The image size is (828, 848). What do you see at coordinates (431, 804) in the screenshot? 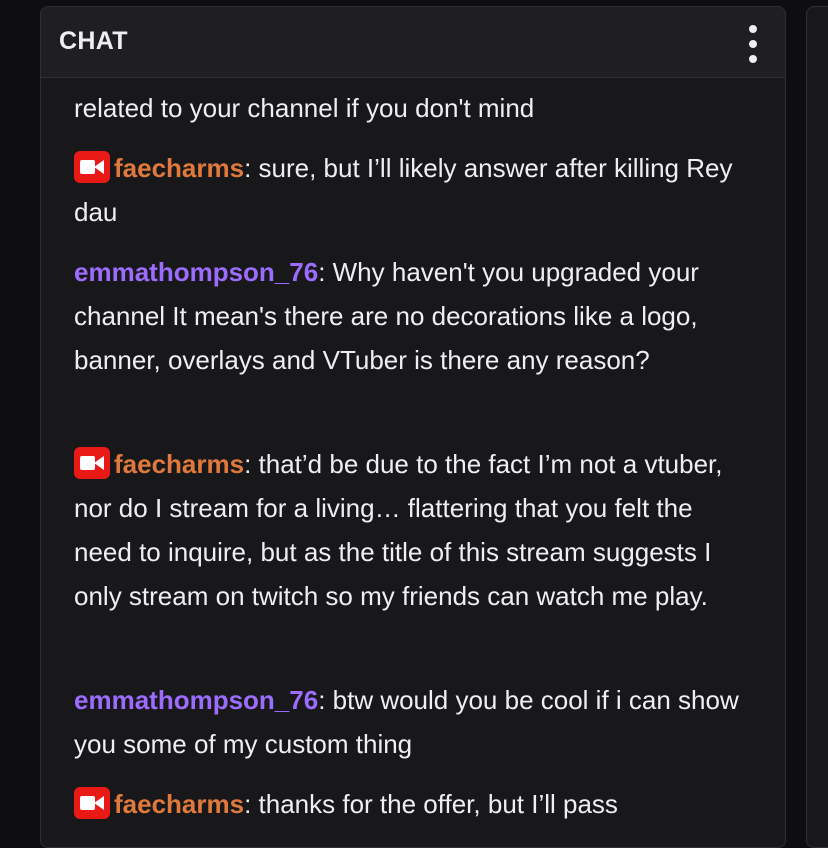
I see `message-text: : thanks for the offer, but I’ll pass` at bounding box center [431, 804].